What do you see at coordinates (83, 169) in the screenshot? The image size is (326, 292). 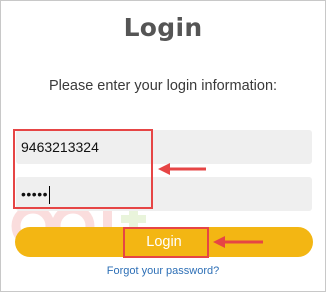 I see `highlight-credentials-box` at bounding box center [83, 169].